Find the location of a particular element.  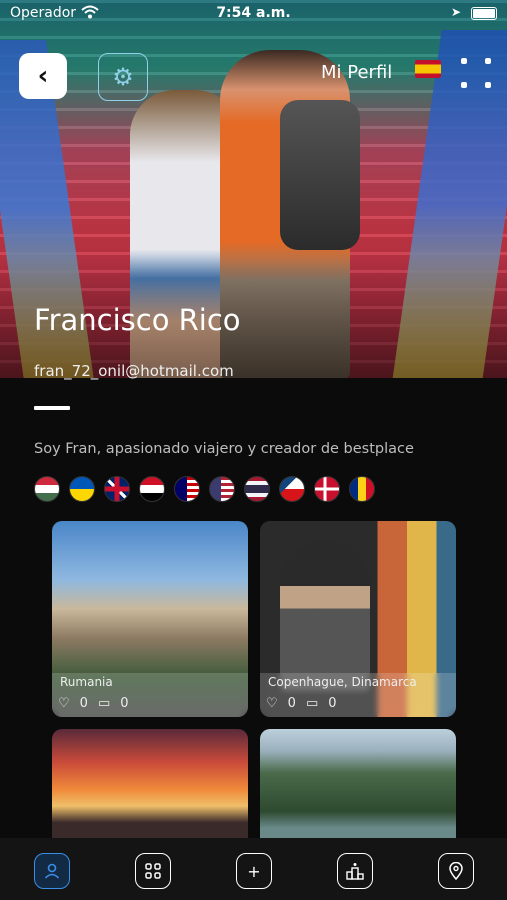

united-kingdom-flag-icon is located at coordinates (117, 489).